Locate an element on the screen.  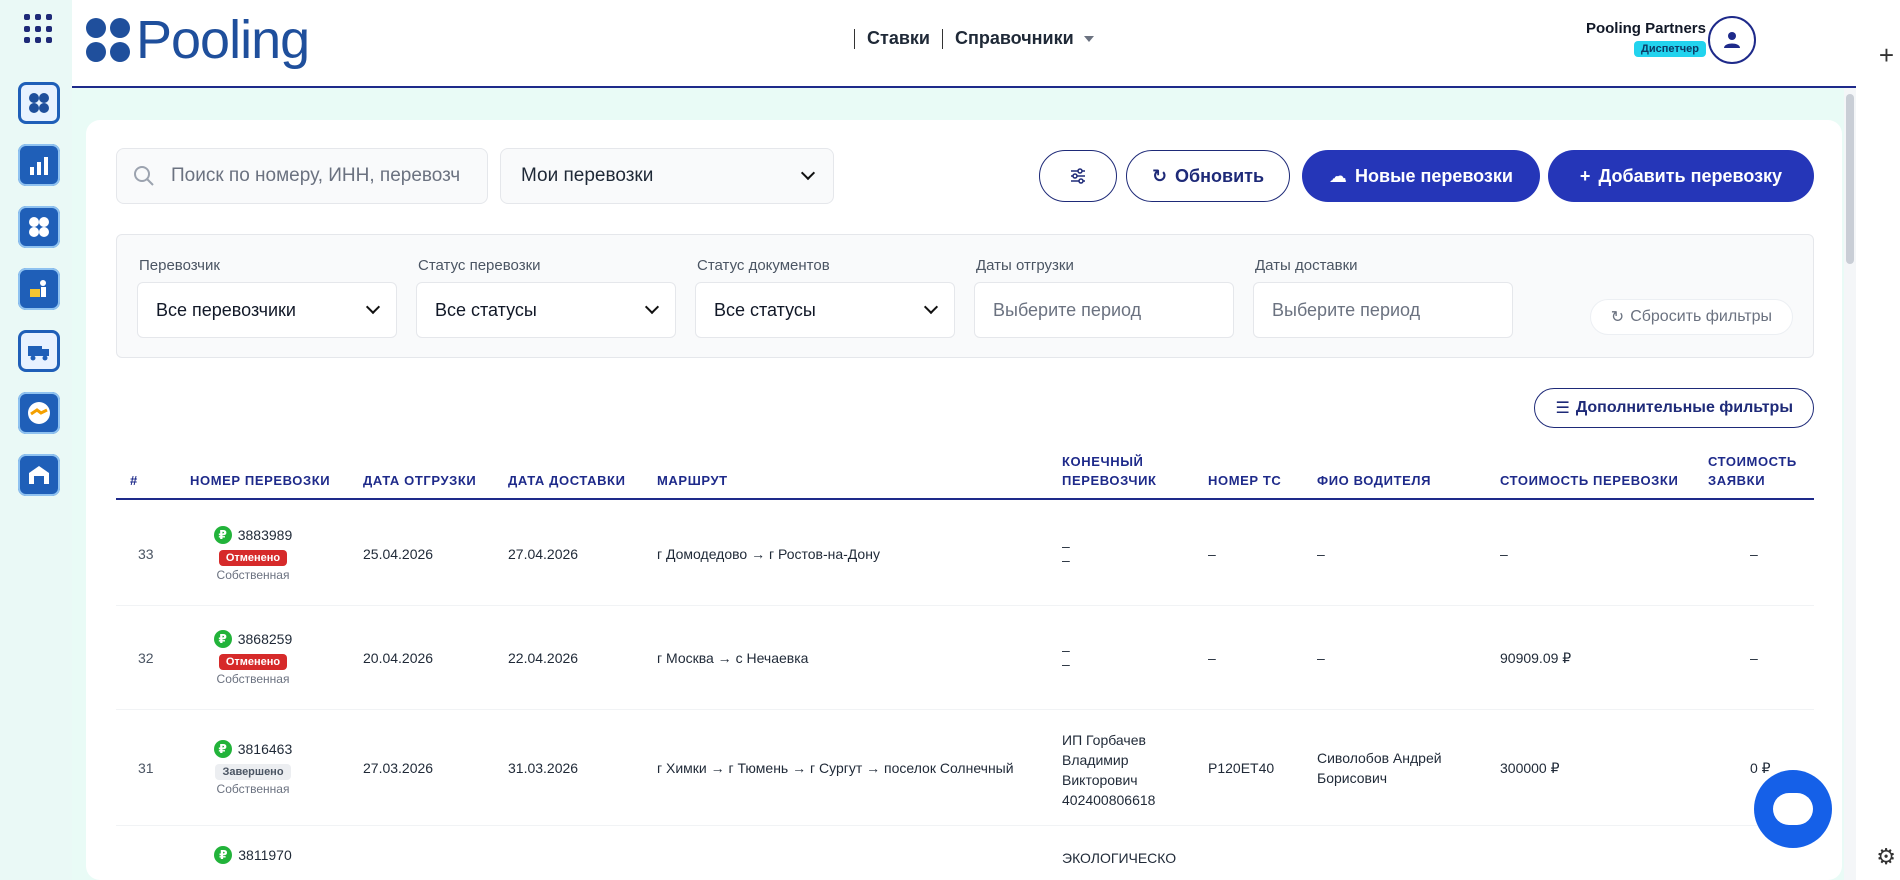
trip-cost: – is located at coordinates (1504, 554).